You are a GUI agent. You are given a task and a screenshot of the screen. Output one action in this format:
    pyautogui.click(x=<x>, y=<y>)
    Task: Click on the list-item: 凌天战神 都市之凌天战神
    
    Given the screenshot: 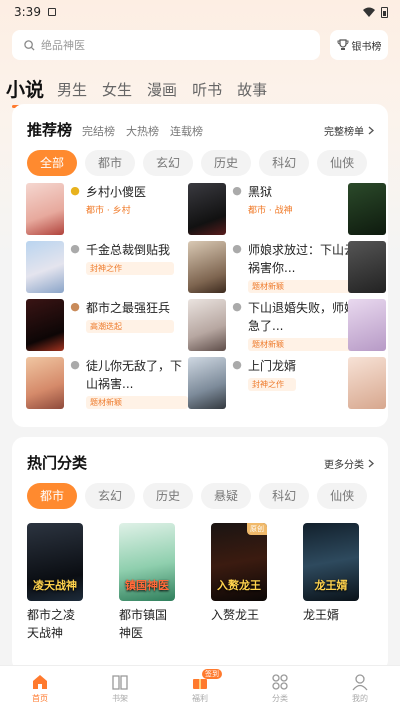 What is the action you would take?
    pyautogui.click(x=66, y=582)
    